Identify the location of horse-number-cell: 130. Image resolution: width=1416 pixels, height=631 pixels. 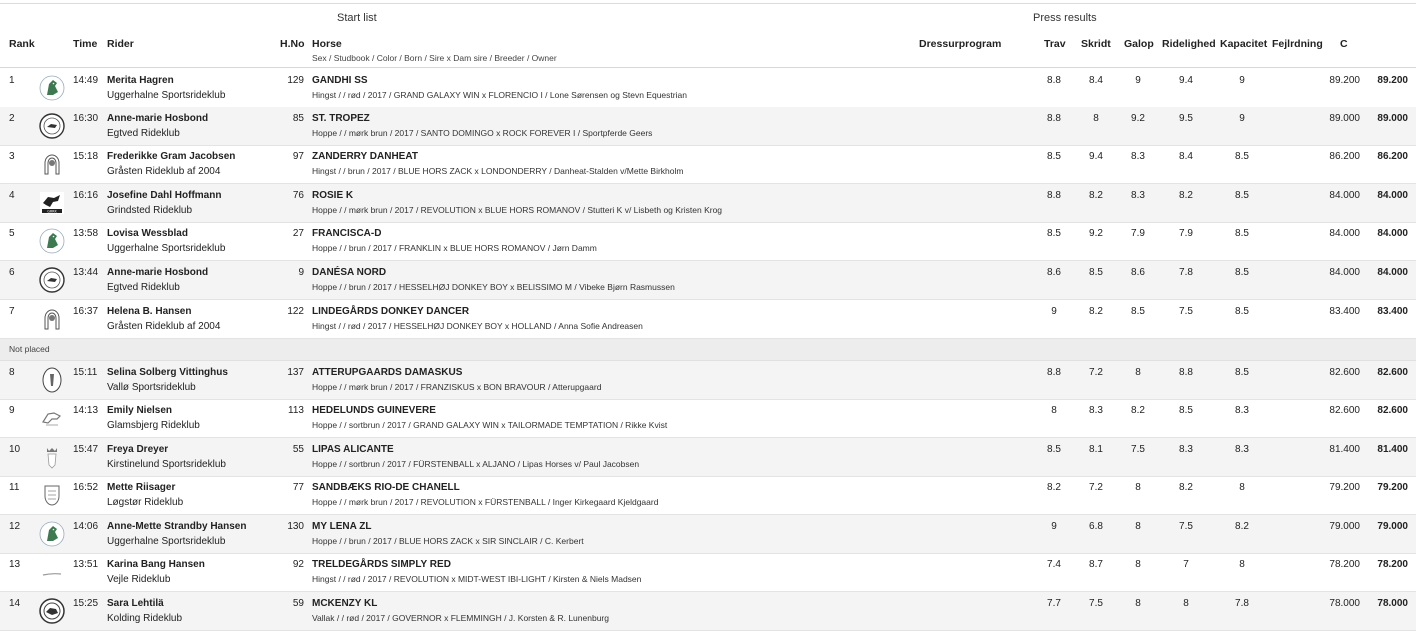
(295, 526).